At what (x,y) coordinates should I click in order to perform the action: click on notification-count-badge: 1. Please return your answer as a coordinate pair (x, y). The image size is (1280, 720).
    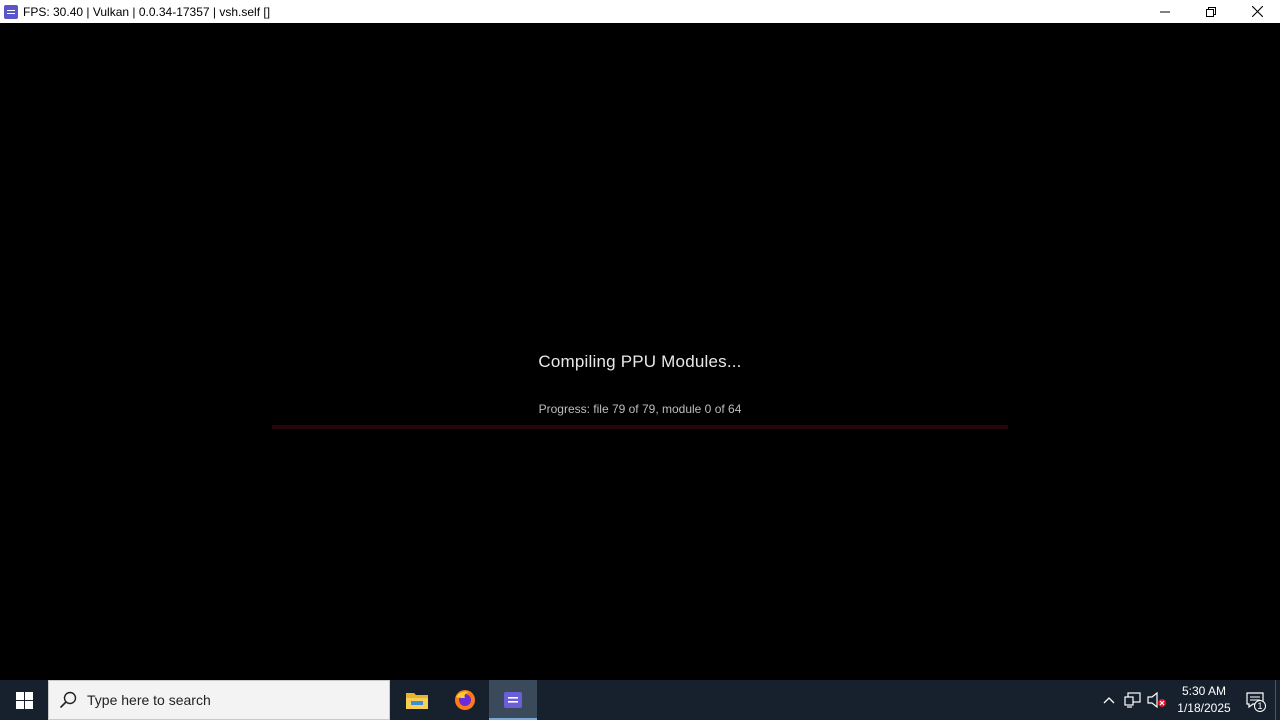
    Looking at the image, I should click on (1260, 706).